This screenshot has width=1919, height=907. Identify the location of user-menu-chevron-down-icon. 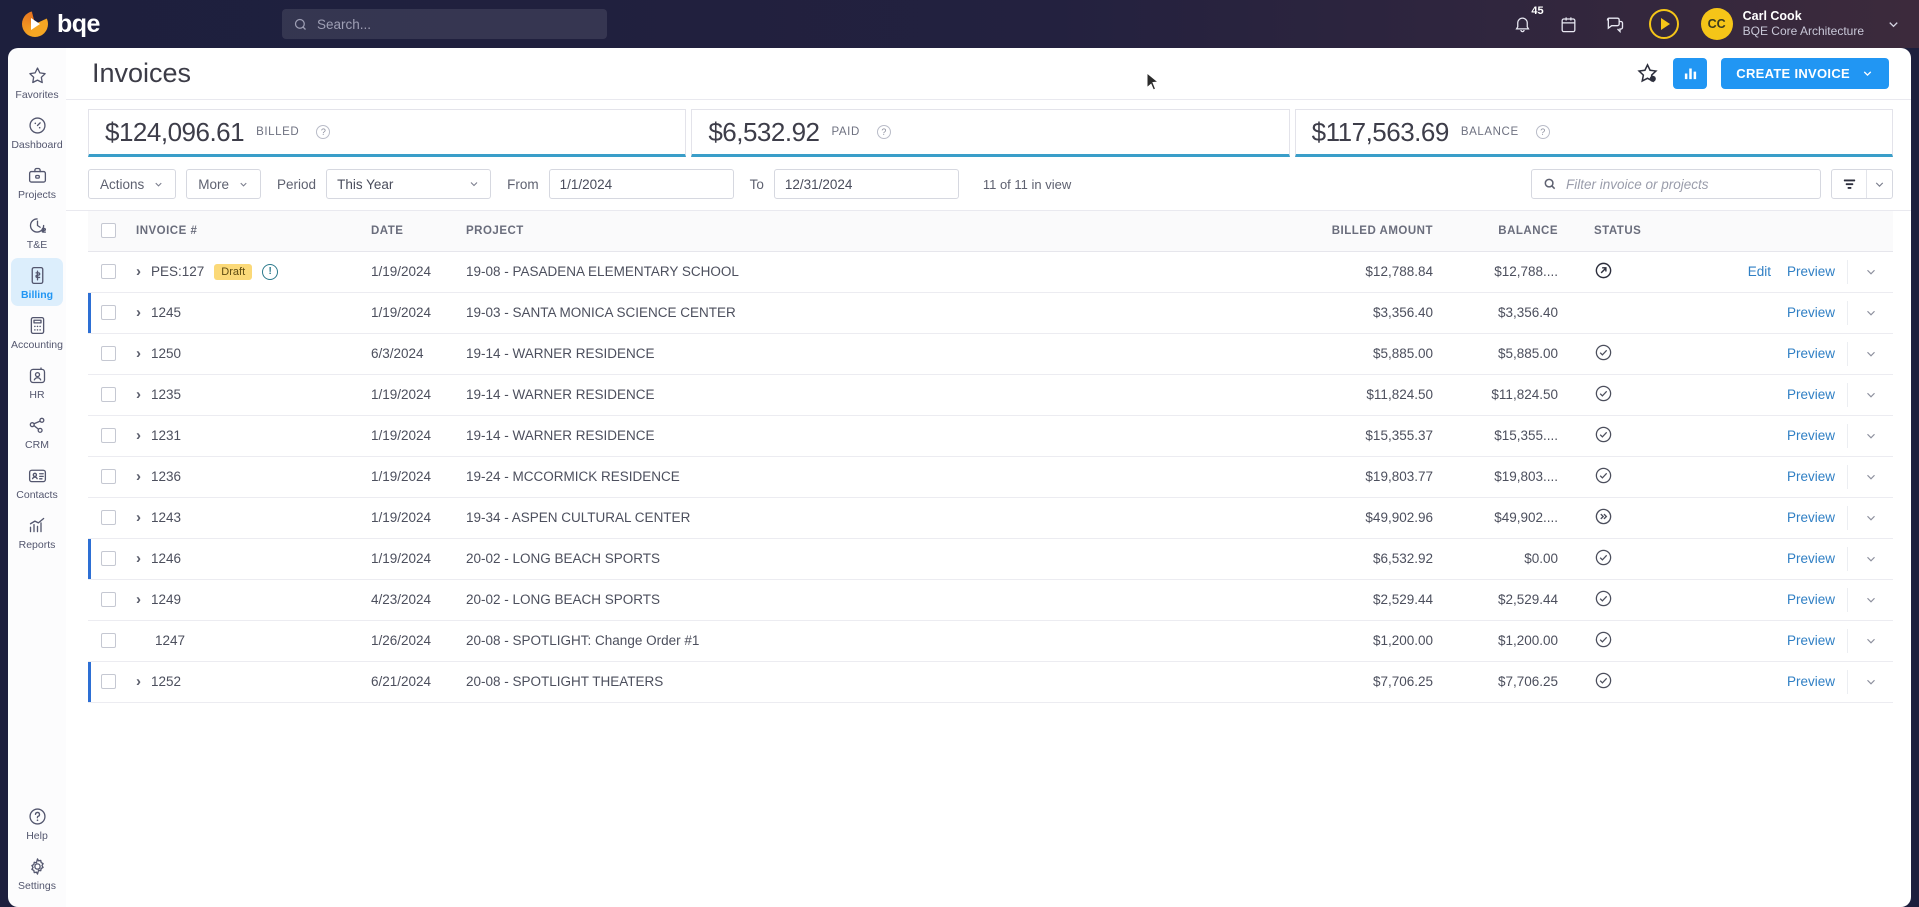
(1893, 24).